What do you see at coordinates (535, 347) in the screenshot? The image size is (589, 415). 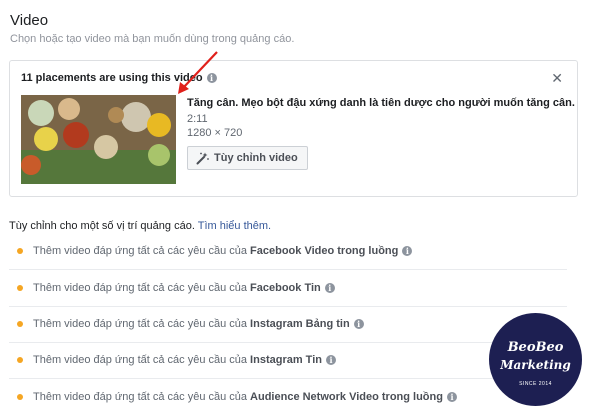 I see `watermark-line1: BeoBeo` at bounding box center [535, 347].